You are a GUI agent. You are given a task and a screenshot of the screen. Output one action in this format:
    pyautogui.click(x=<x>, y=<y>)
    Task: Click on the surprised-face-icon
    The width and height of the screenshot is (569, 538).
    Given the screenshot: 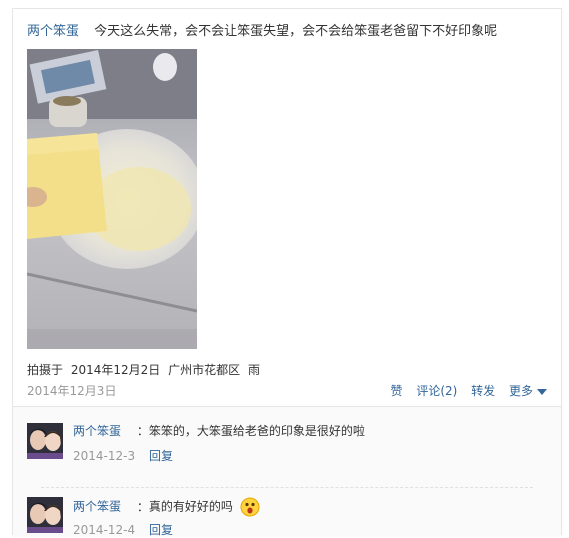 What is the action you would take?
    pyautogui.click(x=250, y=507)
    